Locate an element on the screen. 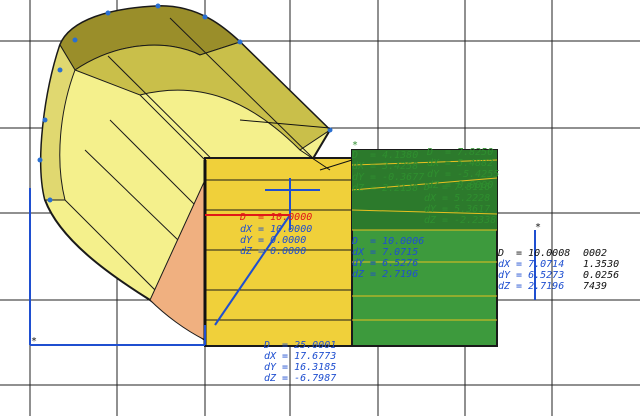 The width and height of the screenshot is (640, 420). left-readout-dx: dX = 10.0000 is located at coordinates (276, 229).